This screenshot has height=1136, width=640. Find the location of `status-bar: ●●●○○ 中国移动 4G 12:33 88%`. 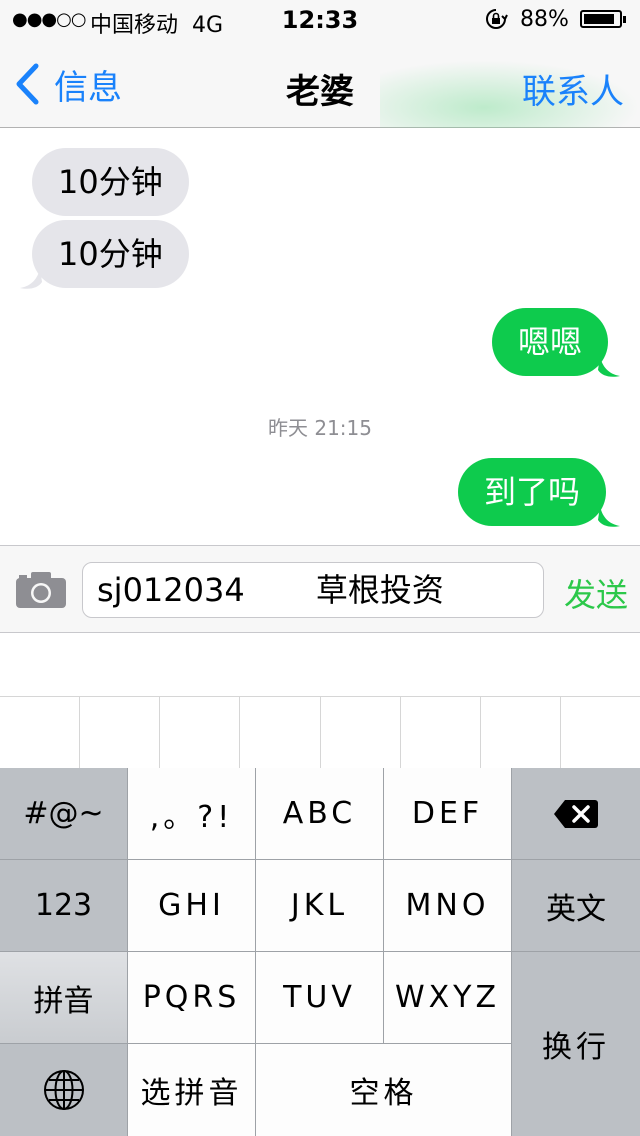

status-bar: ●●●○○ 中国移动 4G 12:33 88% is located at coordinates (320, 20).